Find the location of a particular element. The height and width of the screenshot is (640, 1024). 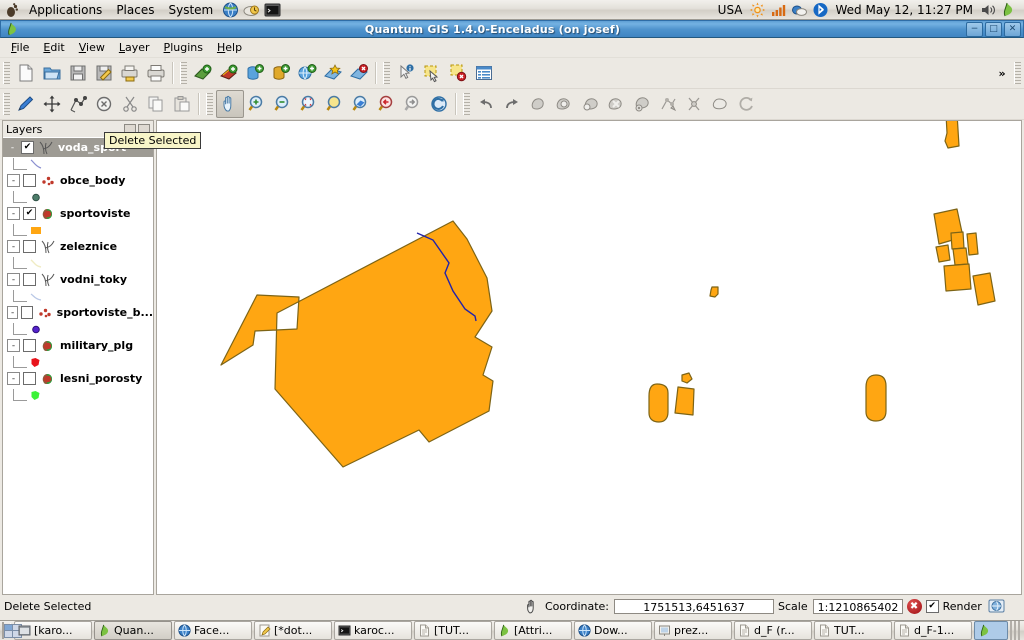

tray-qgis-icon is located at coordinates (991, 630).